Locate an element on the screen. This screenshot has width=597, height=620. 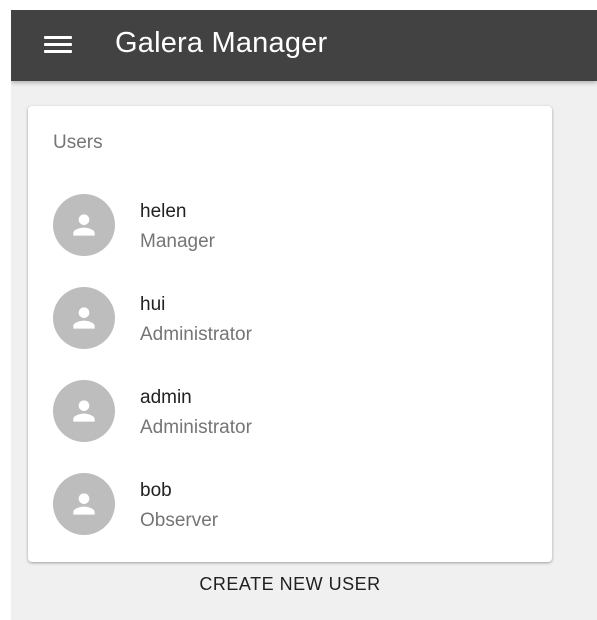
user-list-item: helen Manager is located at coordinates (290, 232).